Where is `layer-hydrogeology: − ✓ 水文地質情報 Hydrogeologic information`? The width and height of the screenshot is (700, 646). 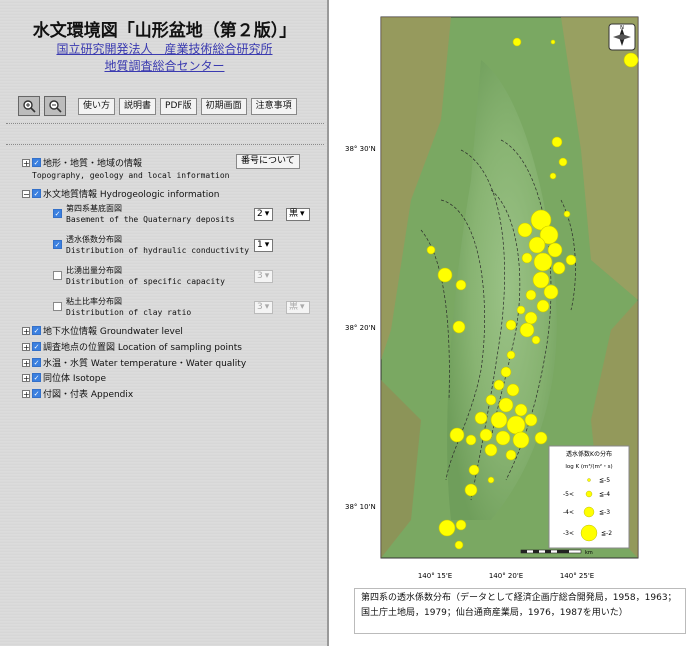 layer-hydrogeology: − ✓ 水文地質情報 Hydrogeologic information is located at coordinates (120, 193).